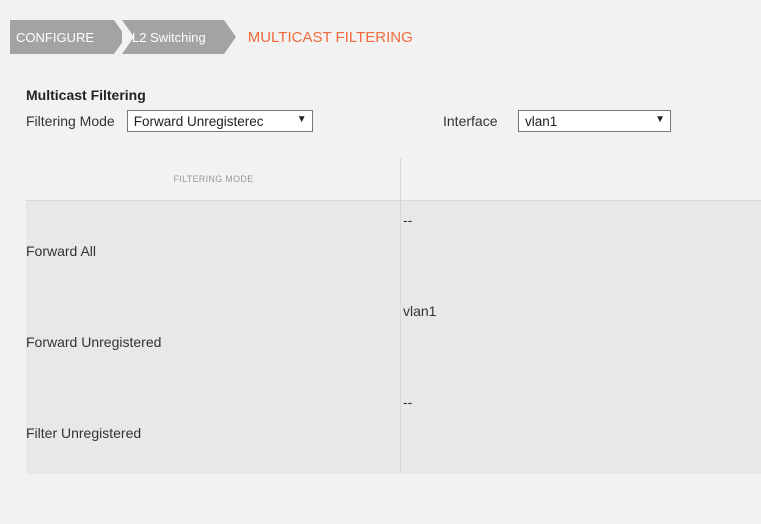 The image size is (761, 524). I want to click on filtering-mode-label: Filtering Mode, so click(70, 121).